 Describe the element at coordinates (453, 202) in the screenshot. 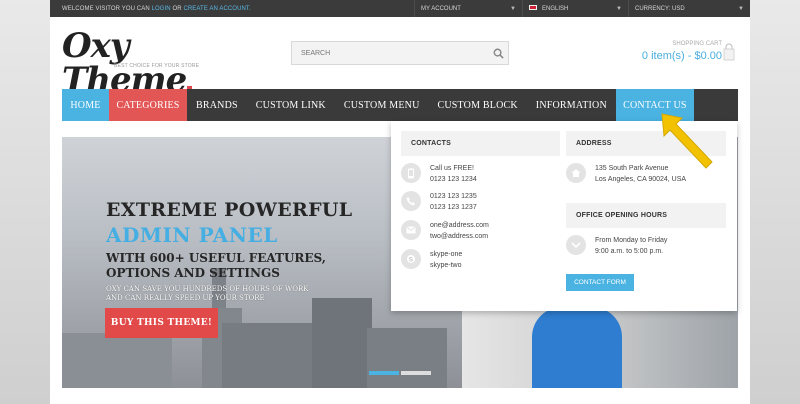

I see `phones-block: 0123 123 1235 0123 123 1237` at that location.